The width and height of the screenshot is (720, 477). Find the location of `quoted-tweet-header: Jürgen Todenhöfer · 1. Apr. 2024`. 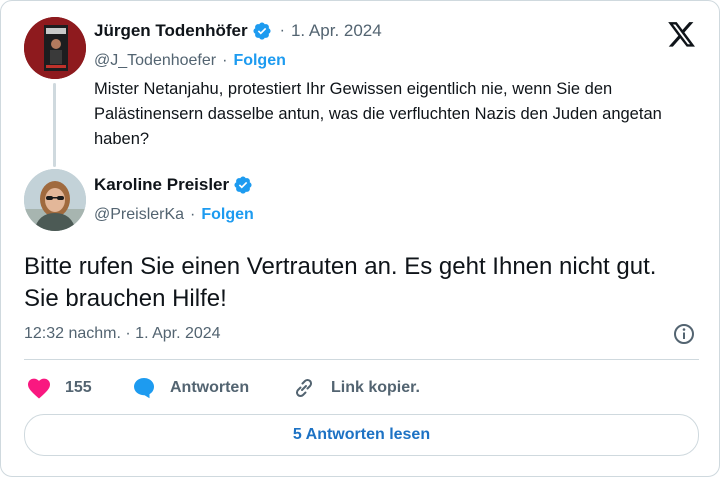

quoted-tweet-header: Jürgen Todenhöfer · 1. Apr. 2024 is located at coordinates (238, 31).